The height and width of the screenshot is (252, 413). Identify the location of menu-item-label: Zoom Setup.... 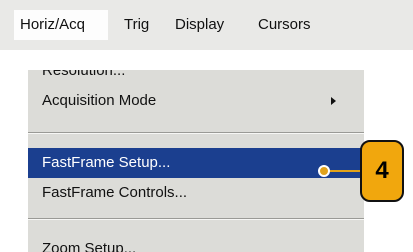
(89, 246).